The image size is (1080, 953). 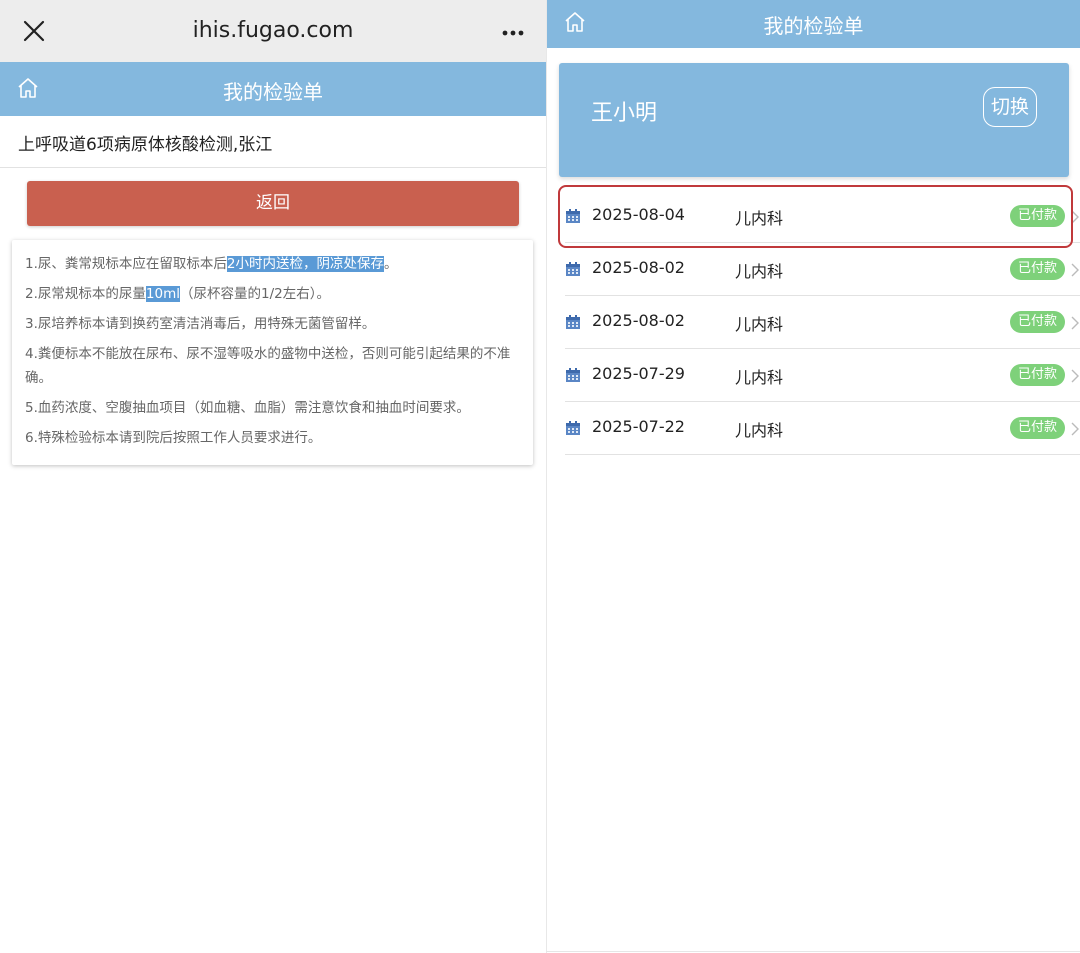 I want to click on note-text: 2.尿常规标本的尿量, so click(x=85, y=294).